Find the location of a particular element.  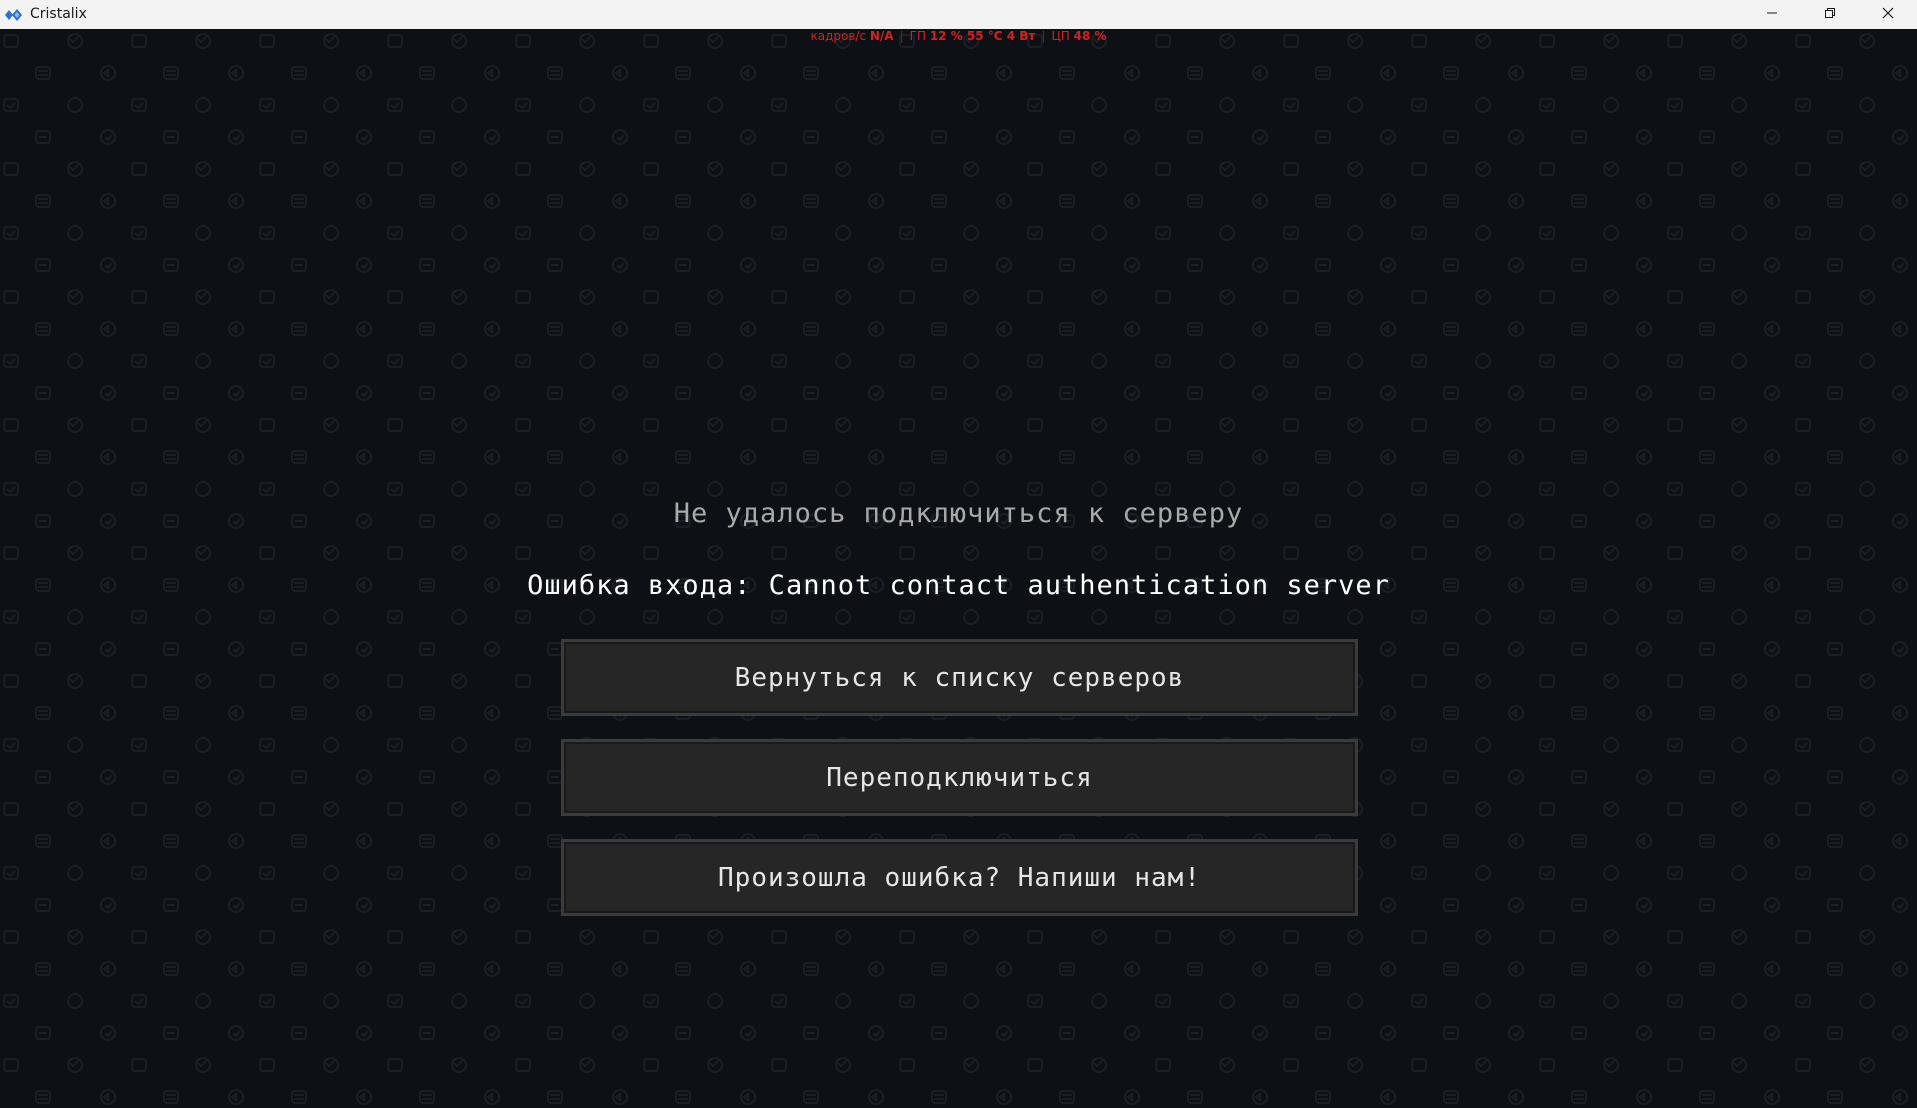

close-button is located at coordinates (1888, 14).